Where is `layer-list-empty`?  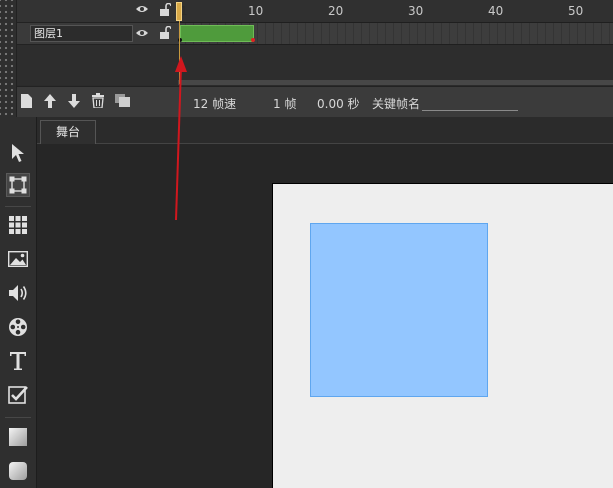
layer-list-empty is located at coordinates (97, 65).